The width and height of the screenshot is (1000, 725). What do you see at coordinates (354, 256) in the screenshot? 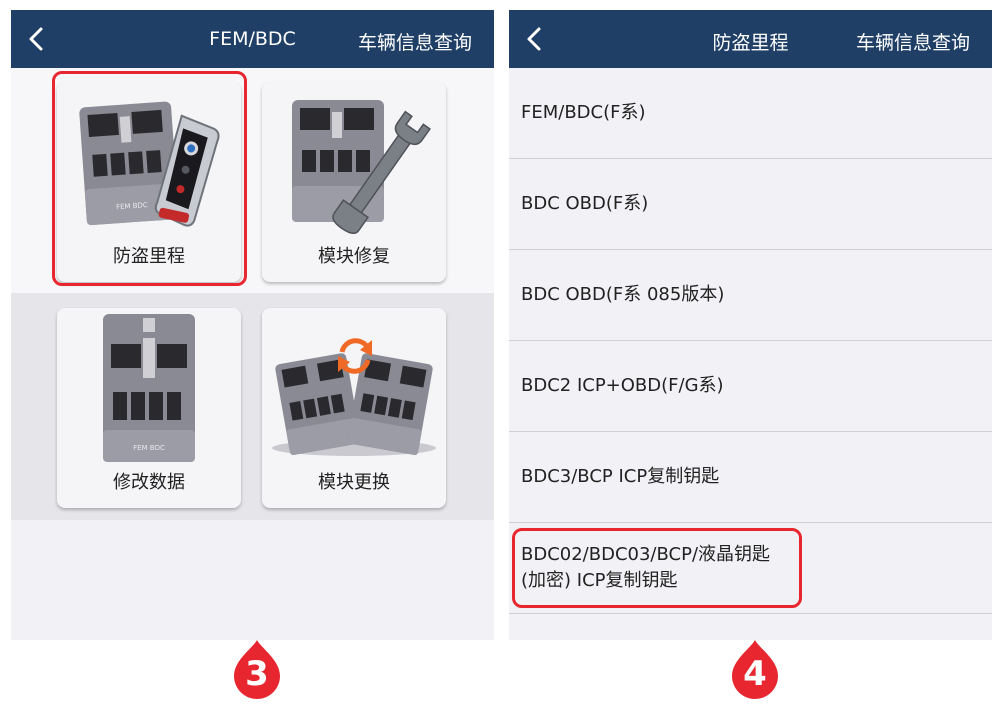
I see `tile-label: 模块修复` at bounding box center [354, 256].